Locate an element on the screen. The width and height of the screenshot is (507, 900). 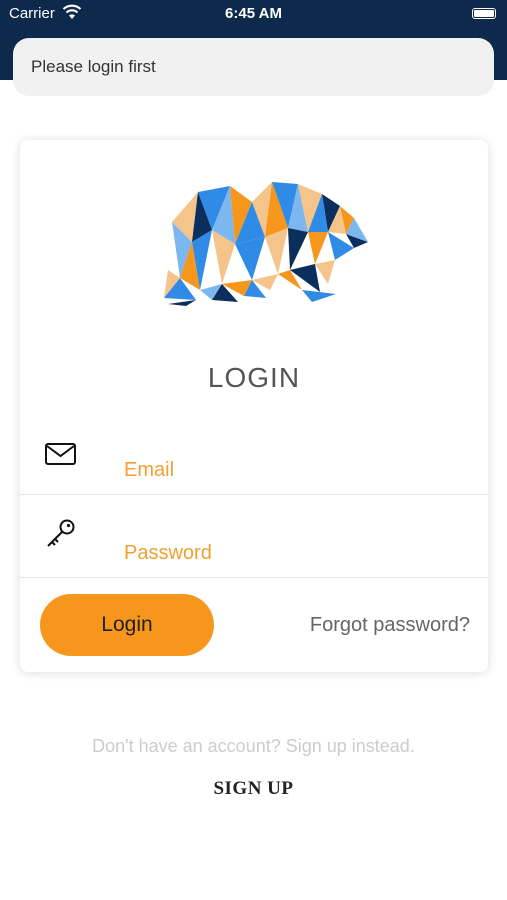
login-button: Login is located at coordinates (127, 625).